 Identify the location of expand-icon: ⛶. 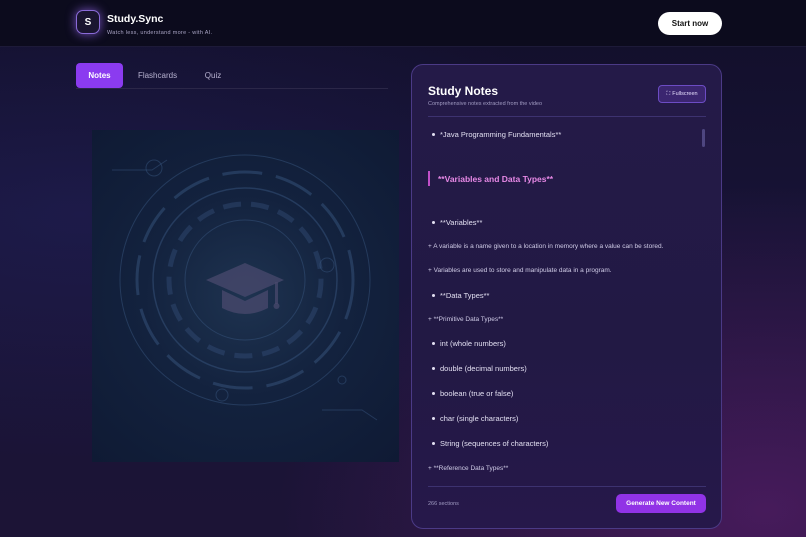
(668, 93).